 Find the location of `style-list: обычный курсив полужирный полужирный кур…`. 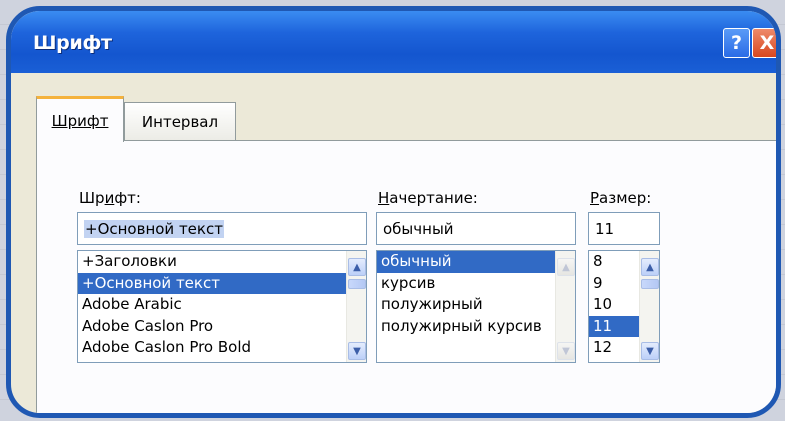

style-list: обычный курсив полужирный полужирный кур… is located at coordinates (476, 306).